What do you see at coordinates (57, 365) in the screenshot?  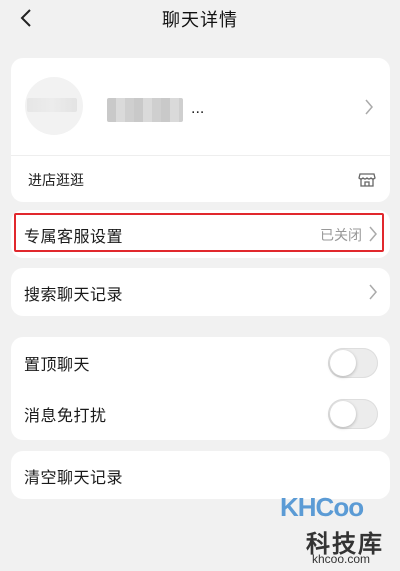 I see `pin-chat-label: 置顶聊天` at bounding box center [57, 365].